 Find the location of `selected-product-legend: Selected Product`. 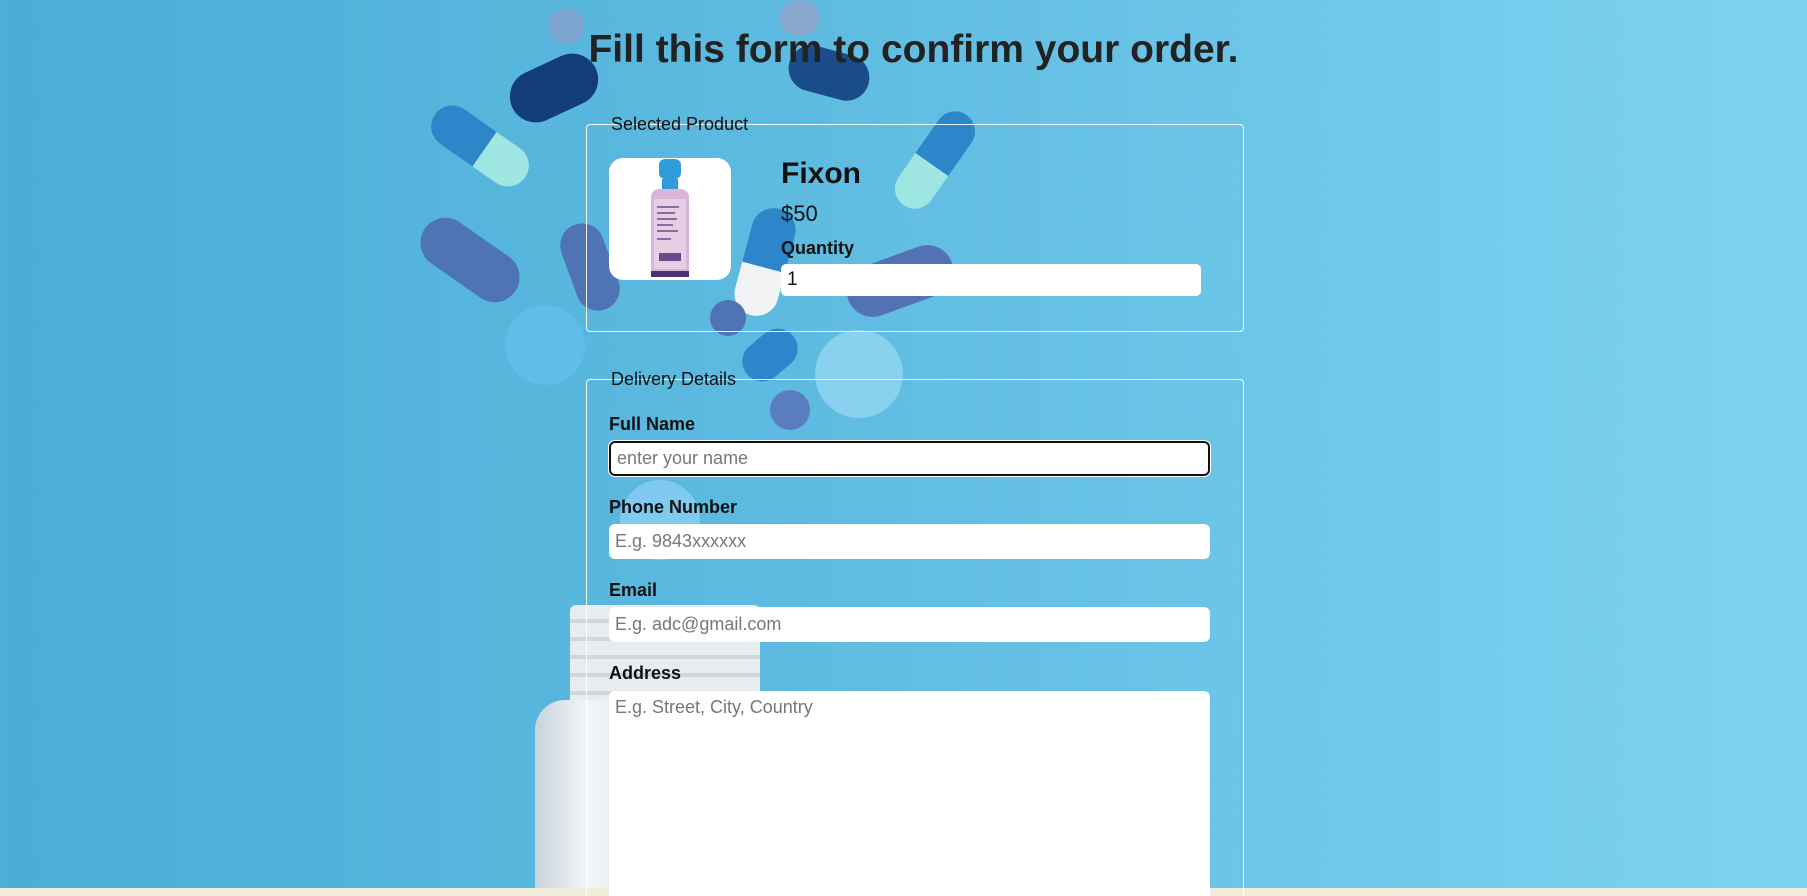

selected-product-legend: Selected Product is located at coordinates (680, 124).